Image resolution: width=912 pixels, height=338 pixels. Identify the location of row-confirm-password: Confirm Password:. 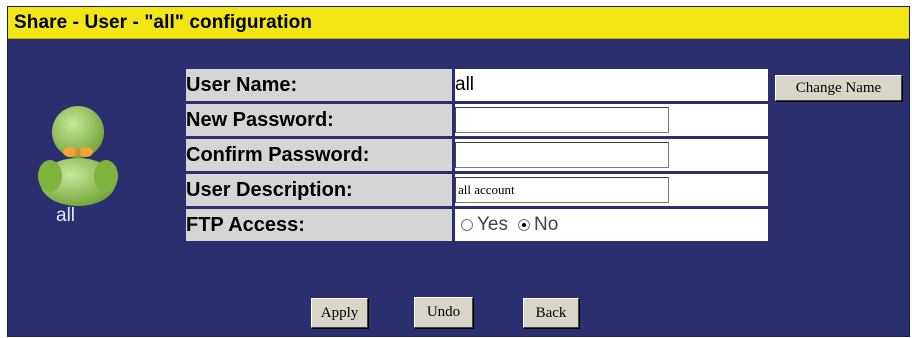
(477, 155).